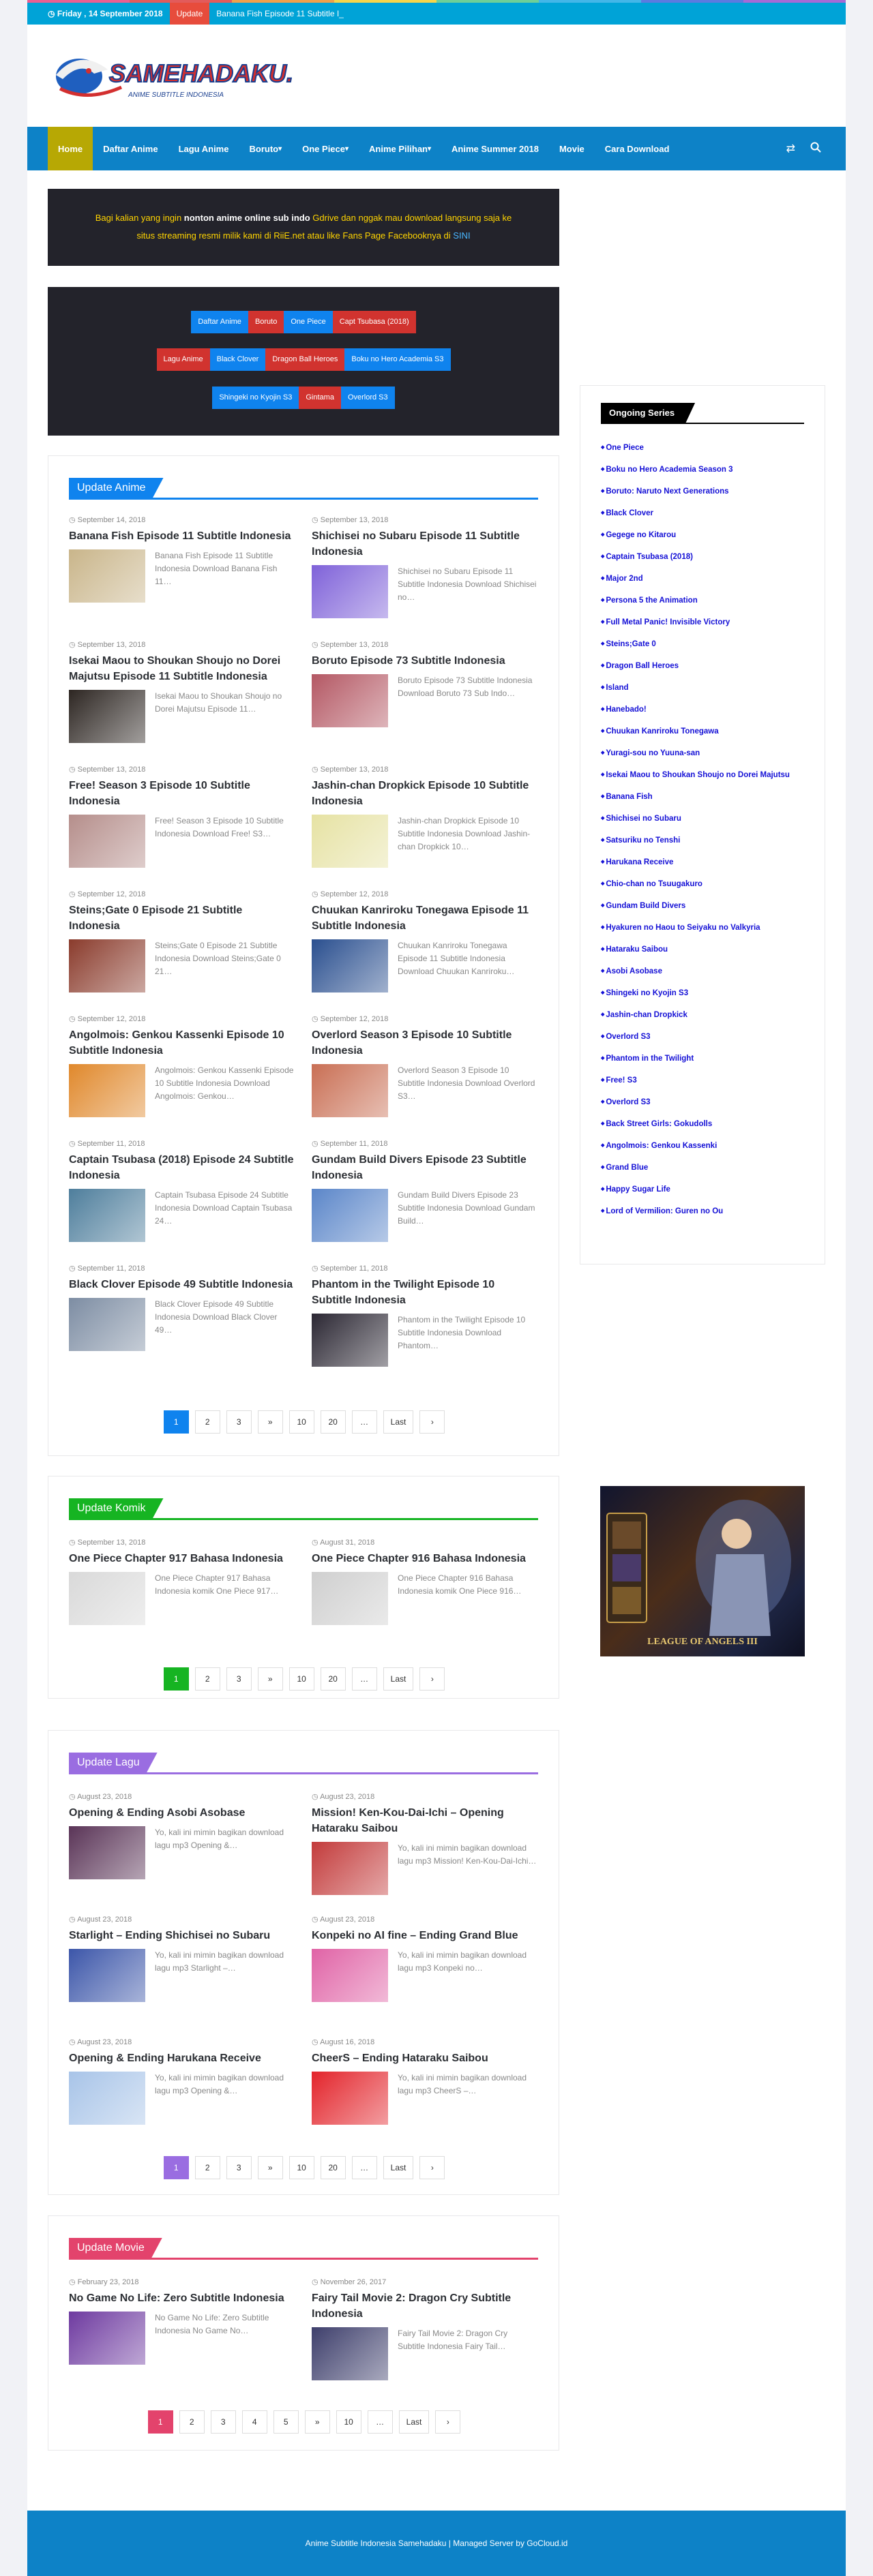 The height and width of the screenshot is (2576, 873). Describe the element at coordinates (181, 1935) in the screenshot. I see `post-title: Starlight – Ending Shichisei no Subaru` at that location.